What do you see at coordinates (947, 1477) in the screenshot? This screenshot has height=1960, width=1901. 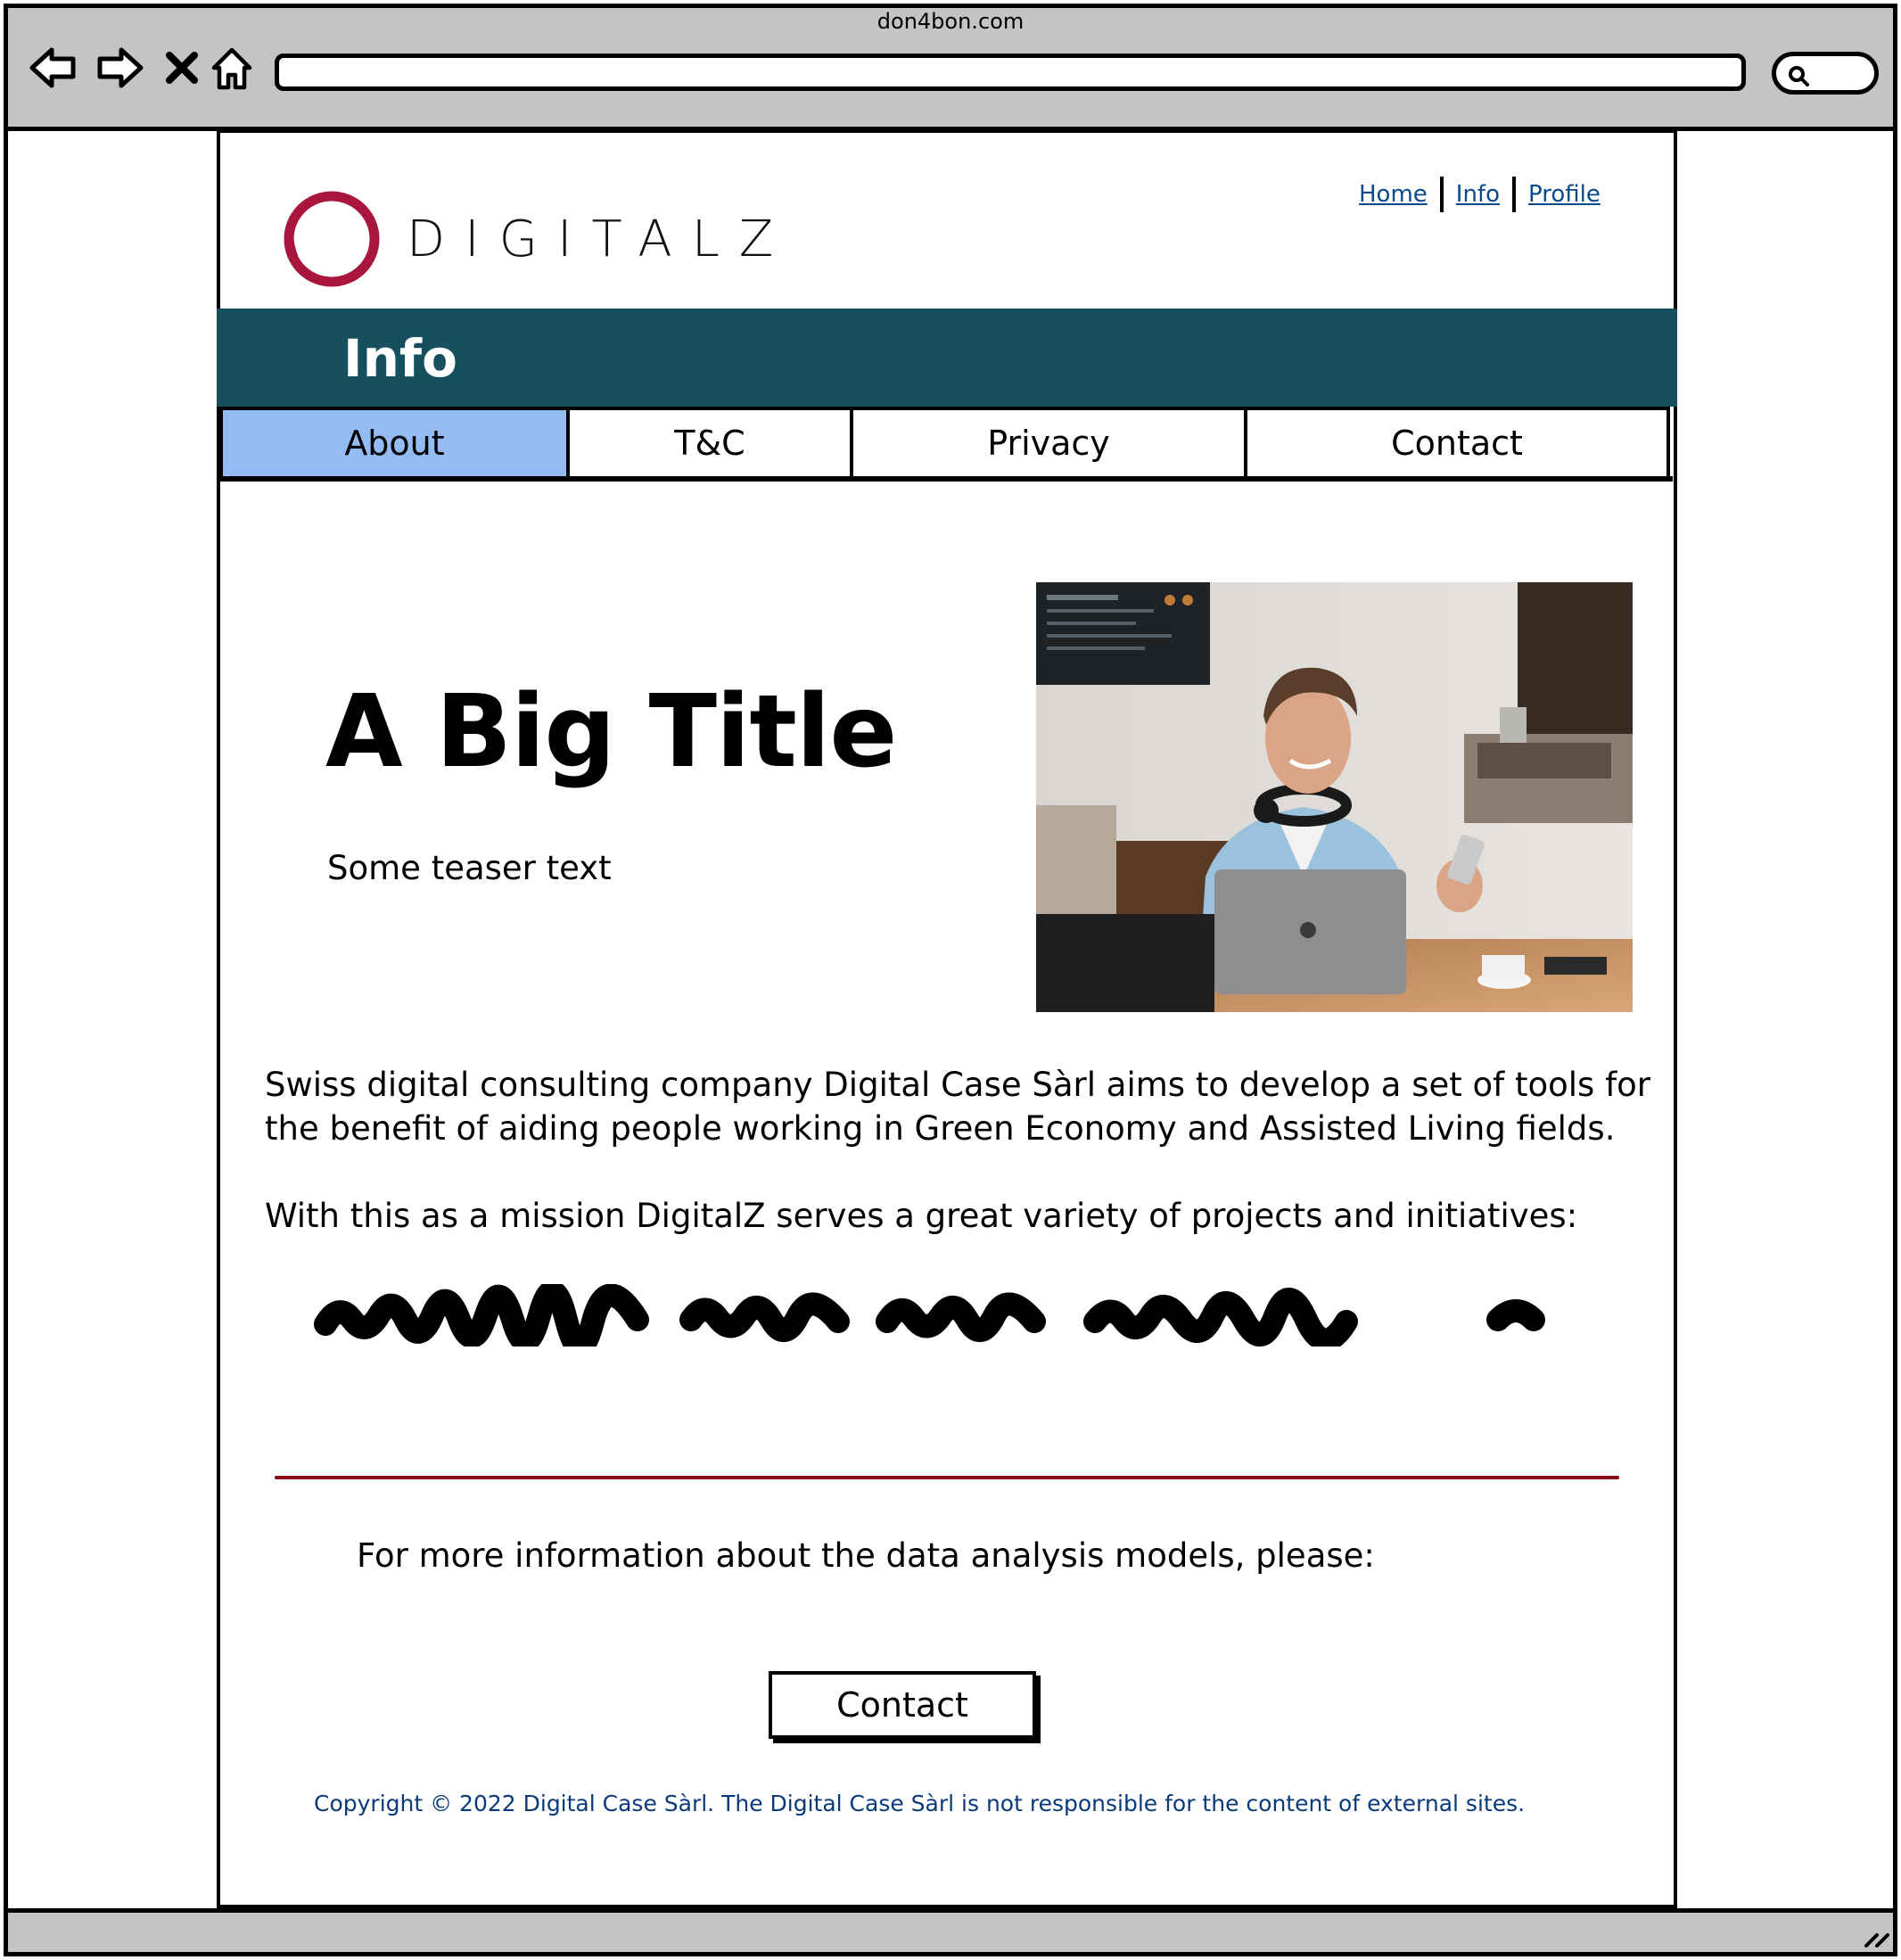 I see `section-divider` at bounding box center [947, 1477].